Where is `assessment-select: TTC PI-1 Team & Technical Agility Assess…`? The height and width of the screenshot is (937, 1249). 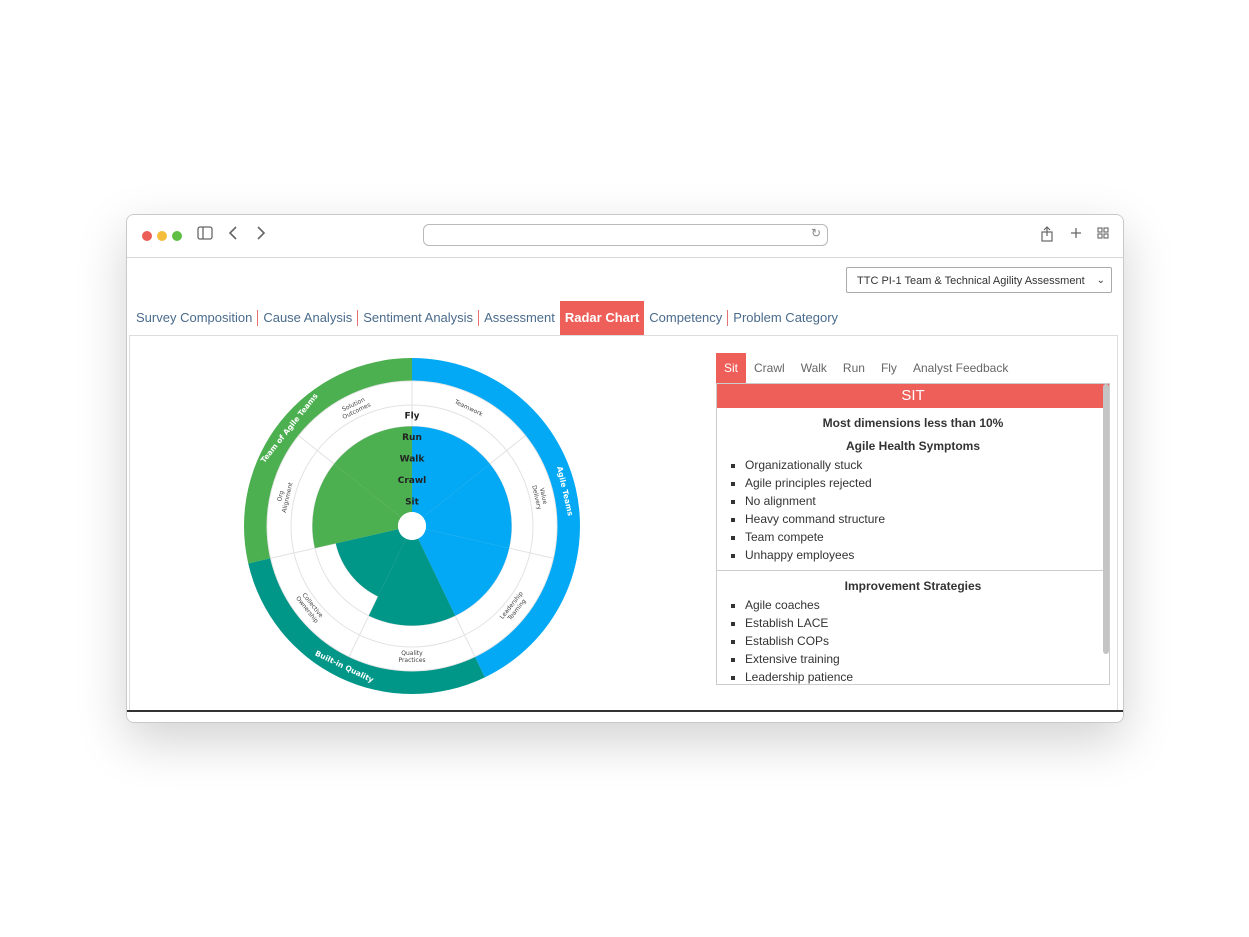 assessment-select: TTC PI-1 Team & Technical Agility Assess… is located at coordinates (979, 280).